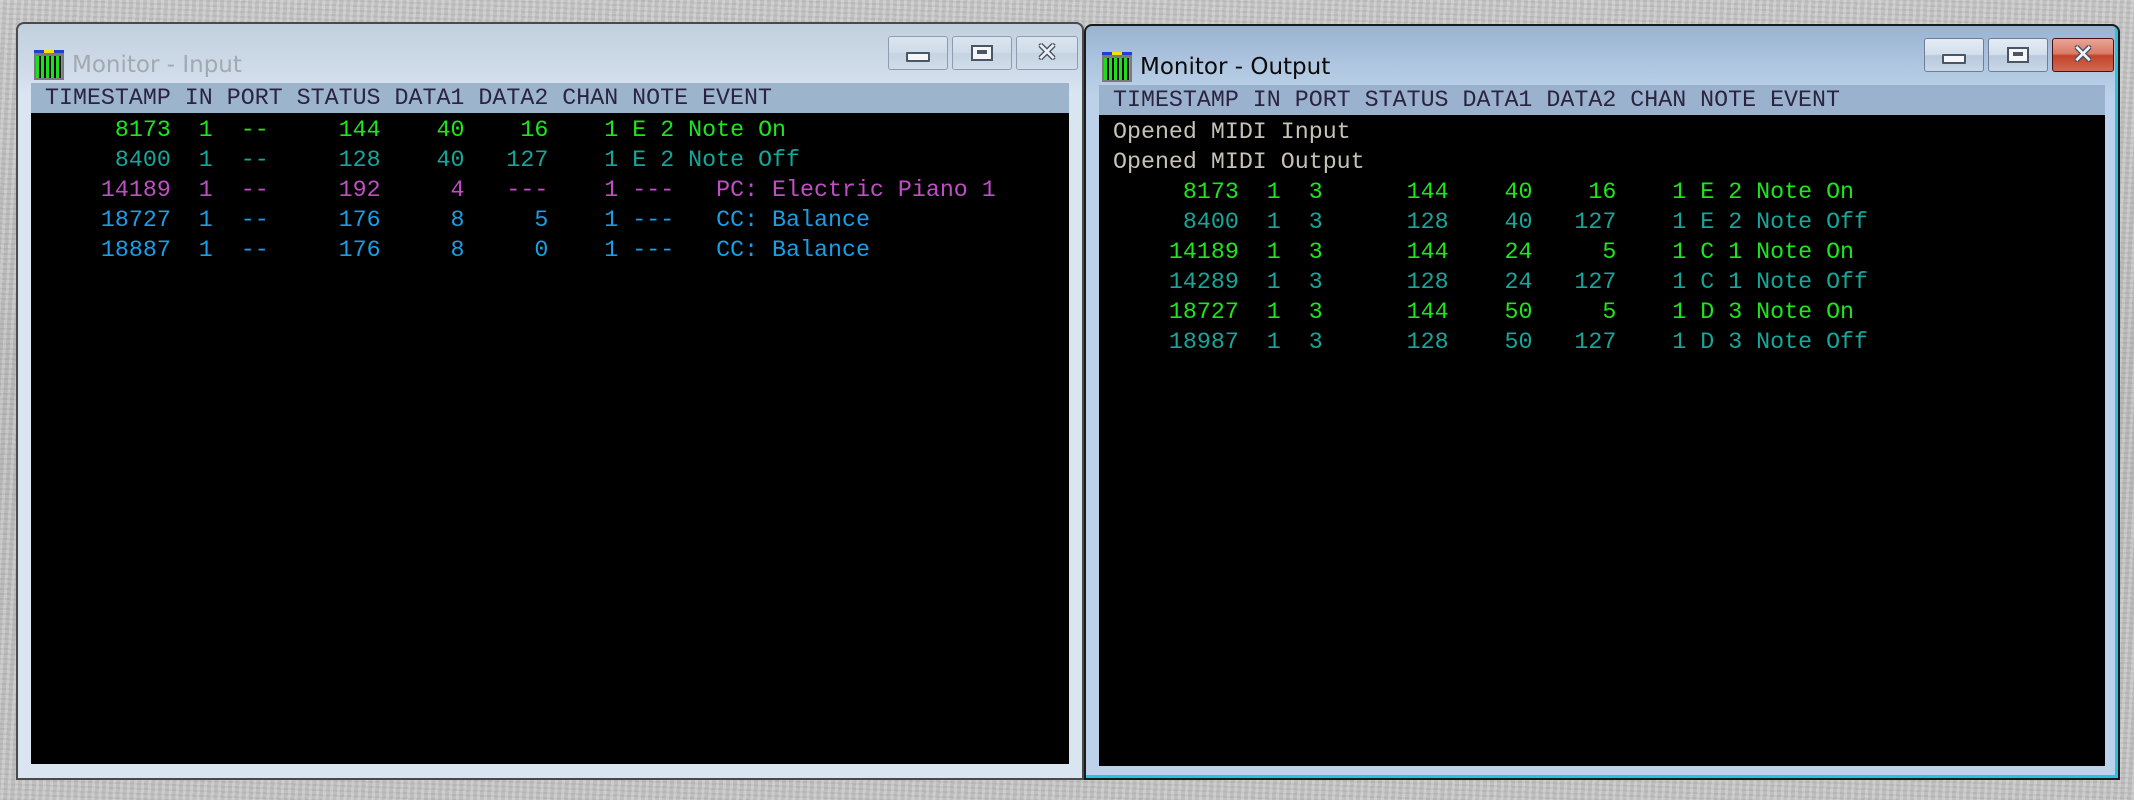 The width and height of the screenshot is (2134, 800). I want to click on event-row: 18727 1 -- 176 8 5 1 --- CC: Balance, so click(557, 220).